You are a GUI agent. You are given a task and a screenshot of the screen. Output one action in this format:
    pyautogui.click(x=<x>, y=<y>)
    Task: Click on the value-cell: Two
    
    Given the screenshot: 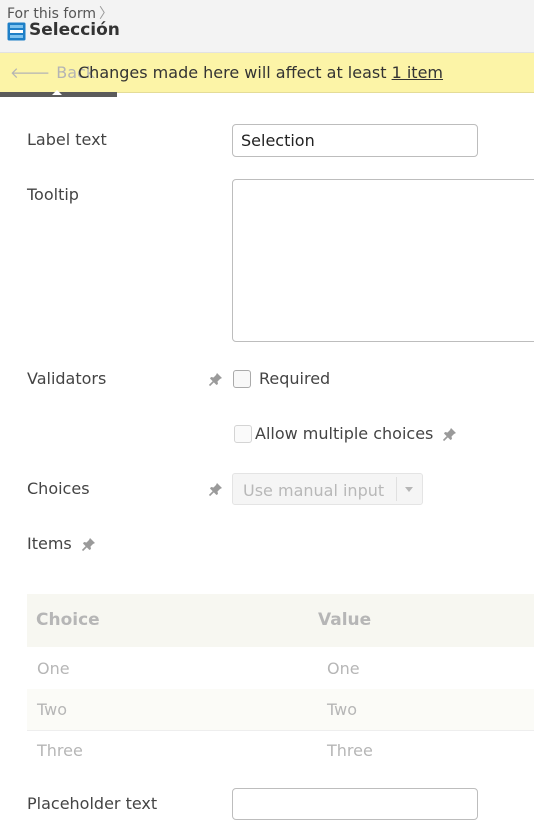 What is the action you would take?
    pyautogui.click(x=342, y=709)
    